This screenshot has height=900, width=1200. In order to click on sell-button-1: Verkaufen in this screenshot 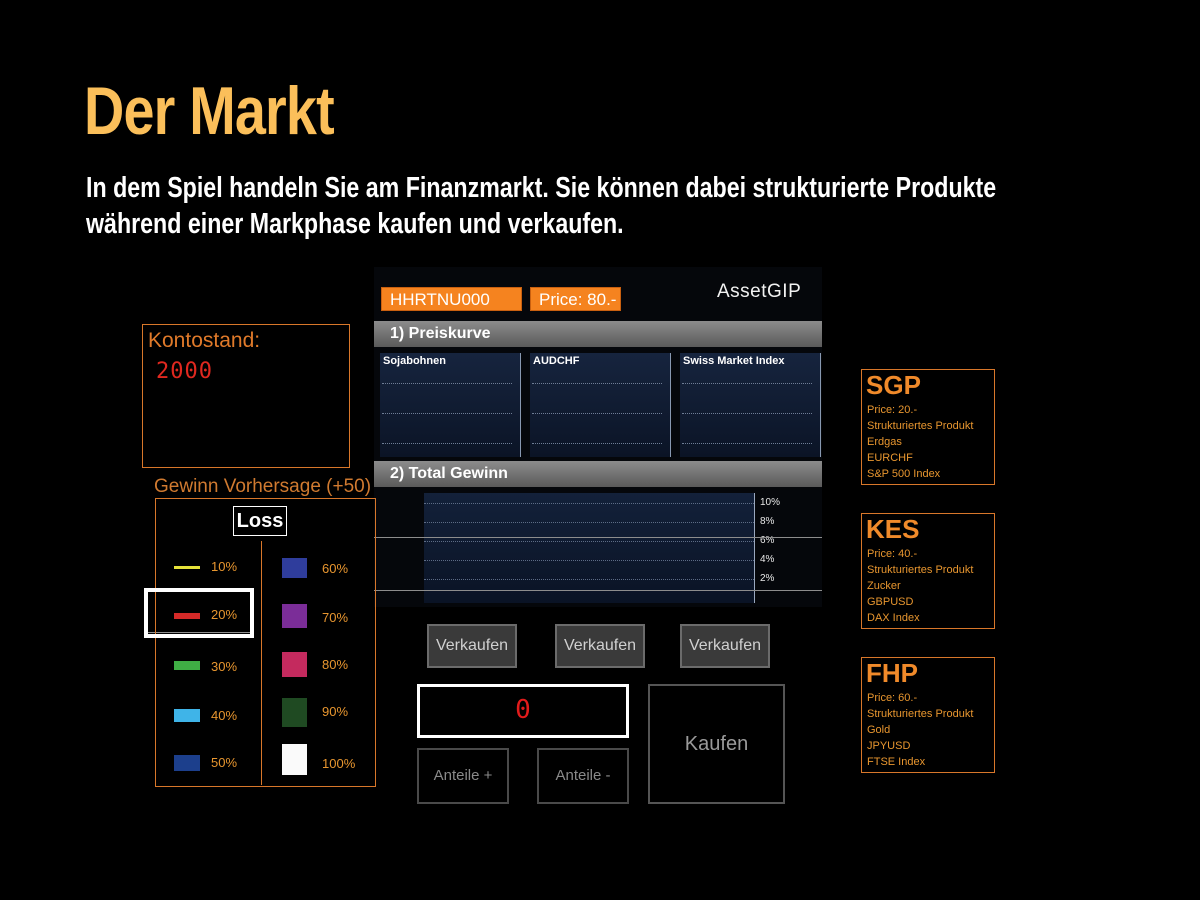, I will do `click(472, 646)`.